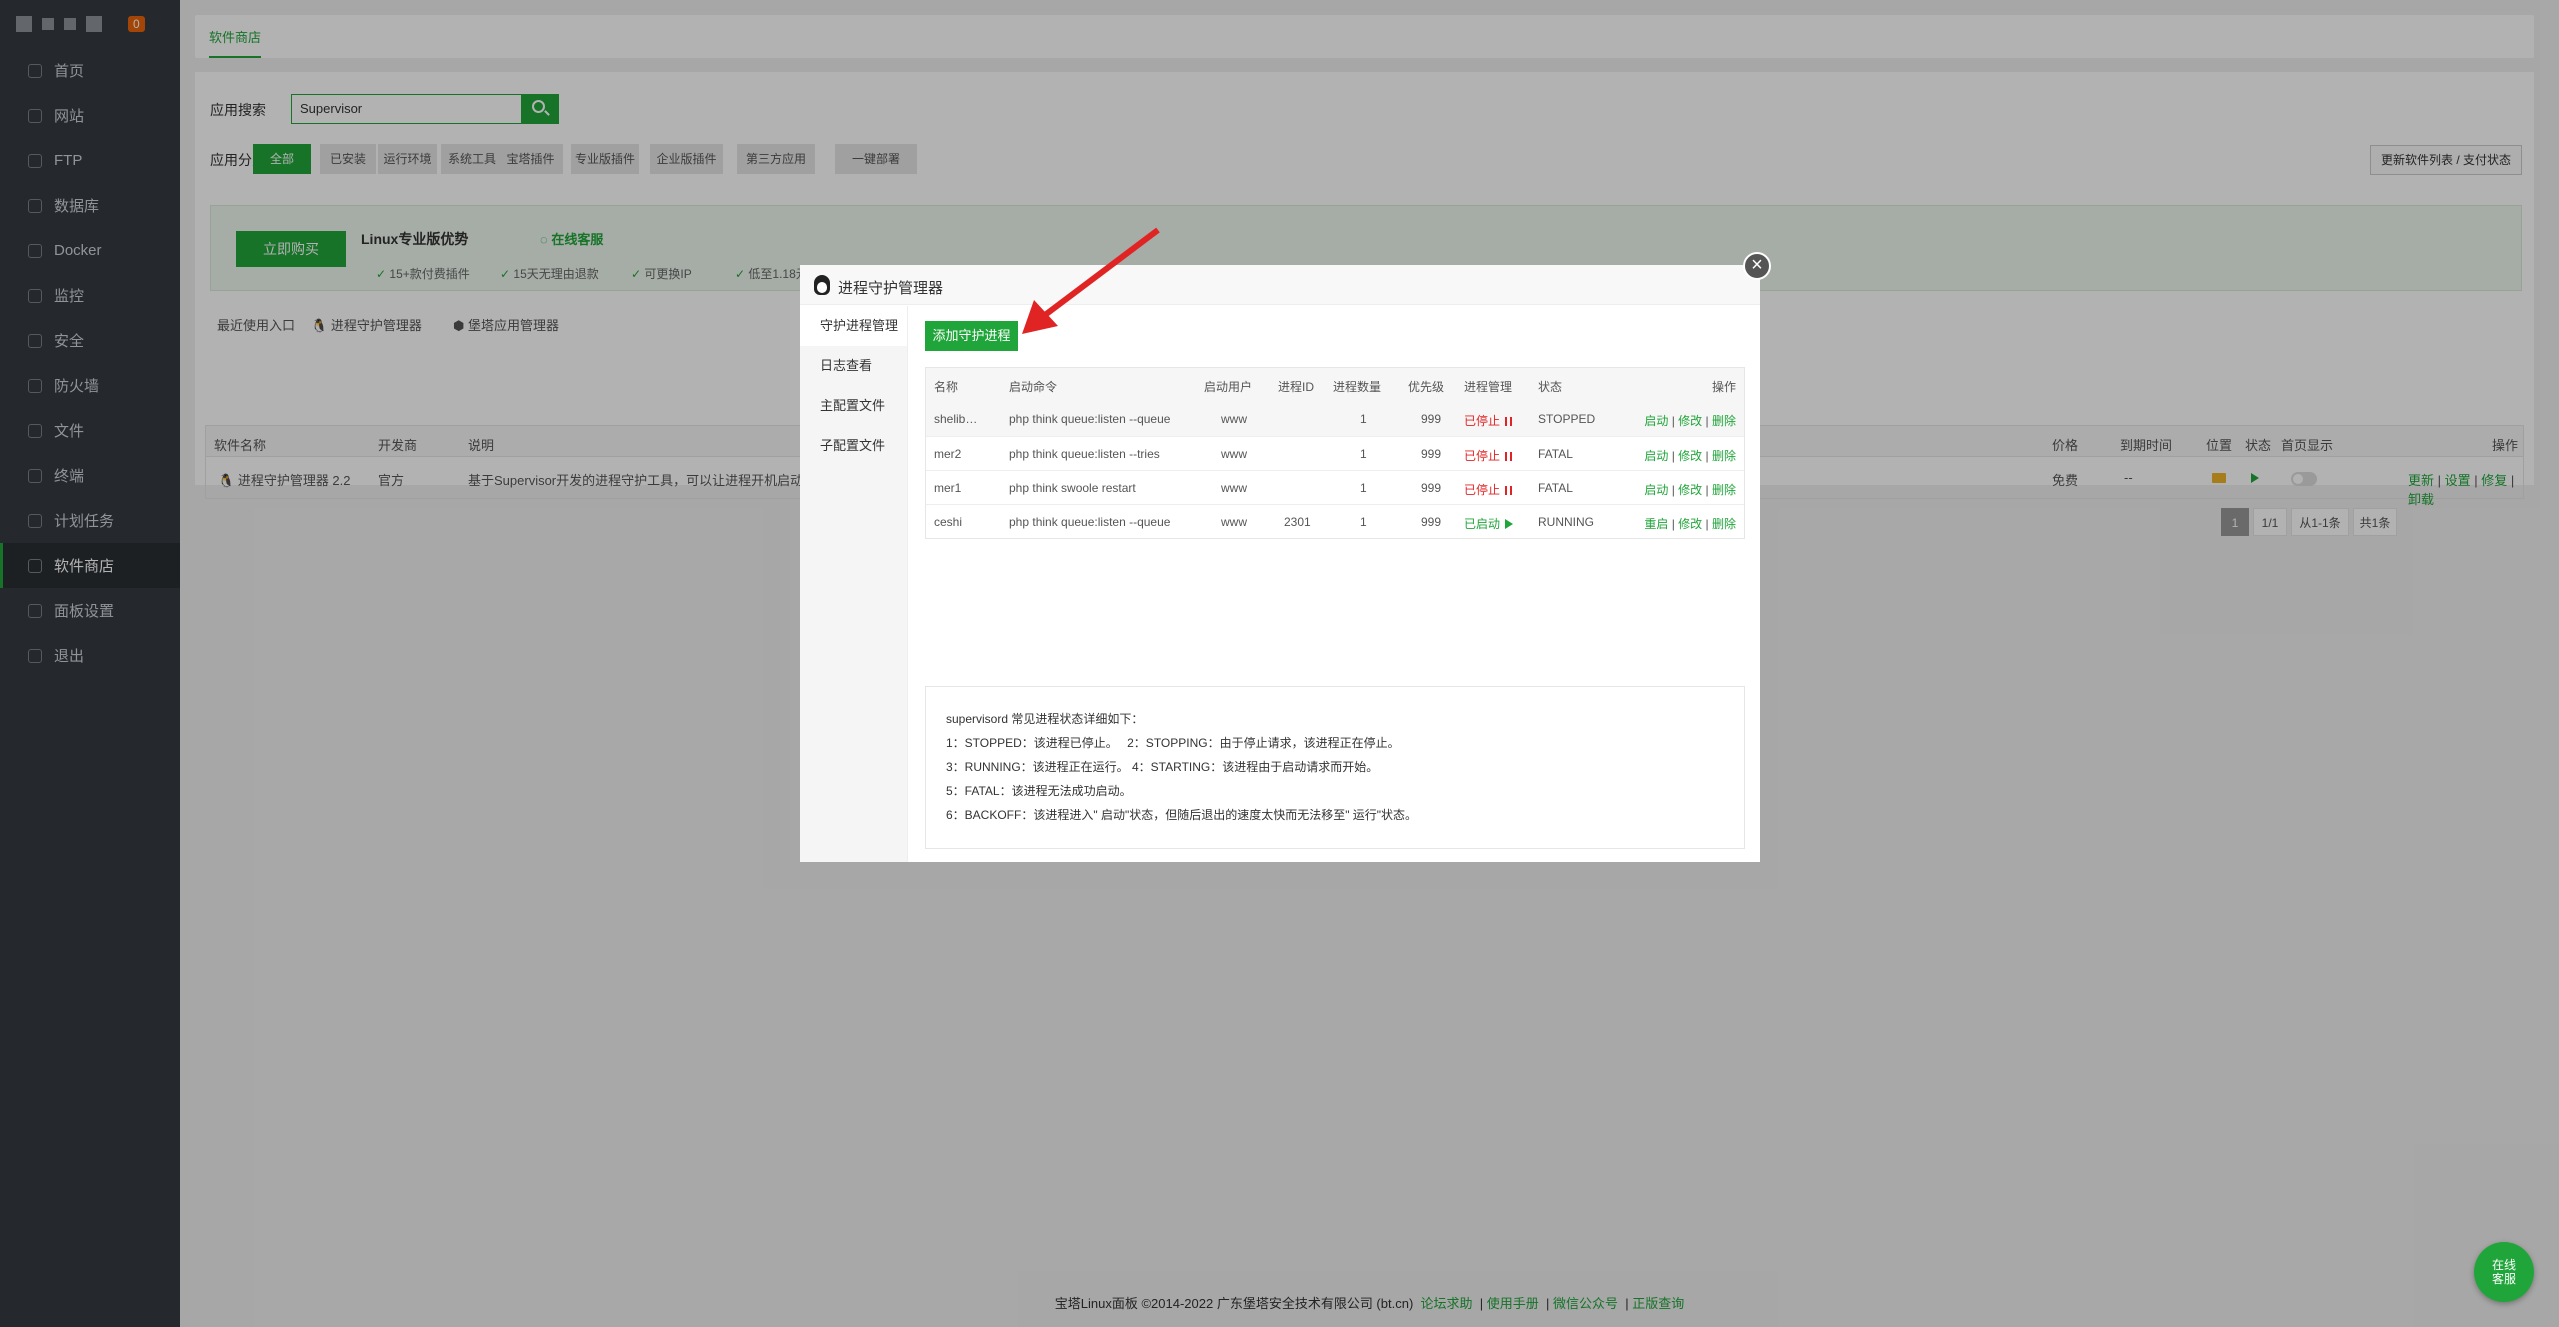 This screenshot has height=1327, width=2559. Describe the element at coordinates (1482, 524) in the screenshot. I see `process-mgmt-label: 已启动` at that location.